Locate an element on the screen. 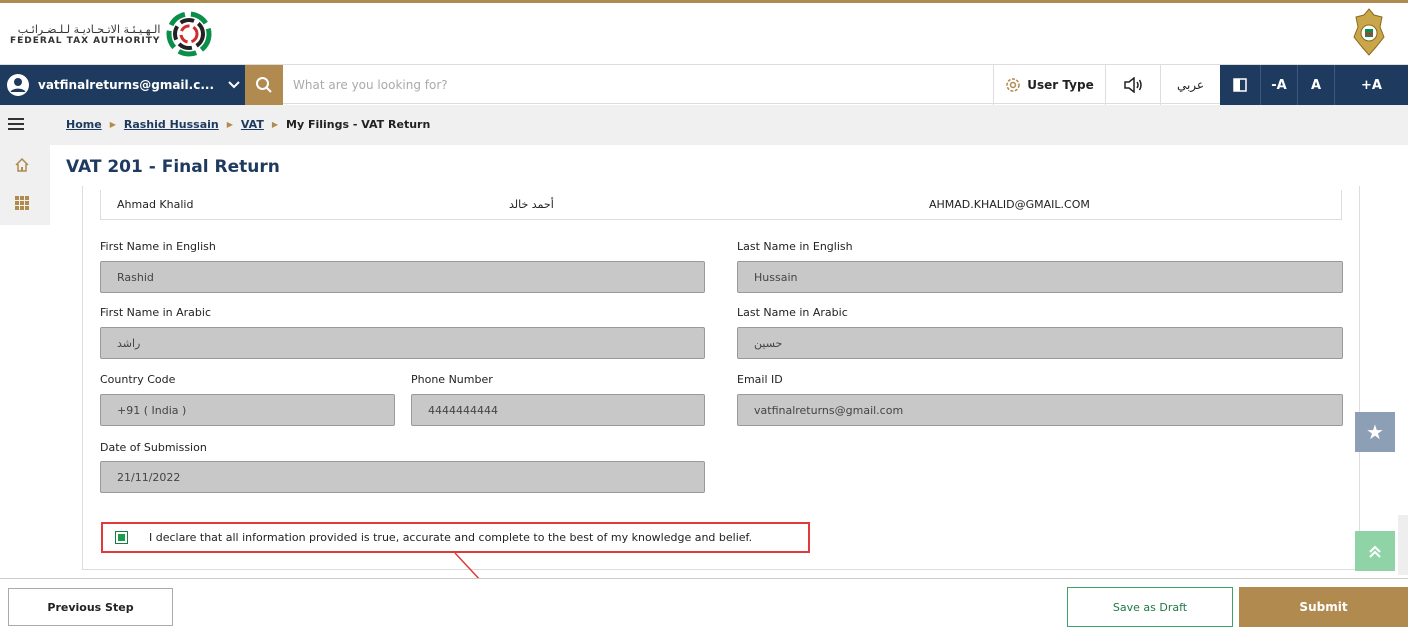 The height and width of the screenshot is (632, 1408). callout-pointer-line is located at coordinates (468, 567).